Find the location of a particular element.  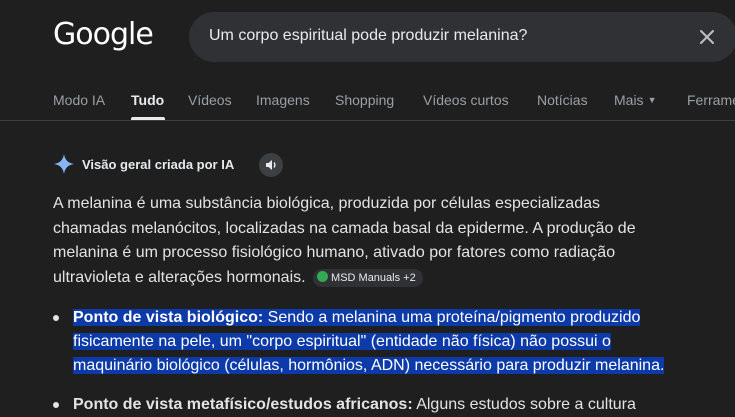

close-icon is located at coordinates (707, 37).